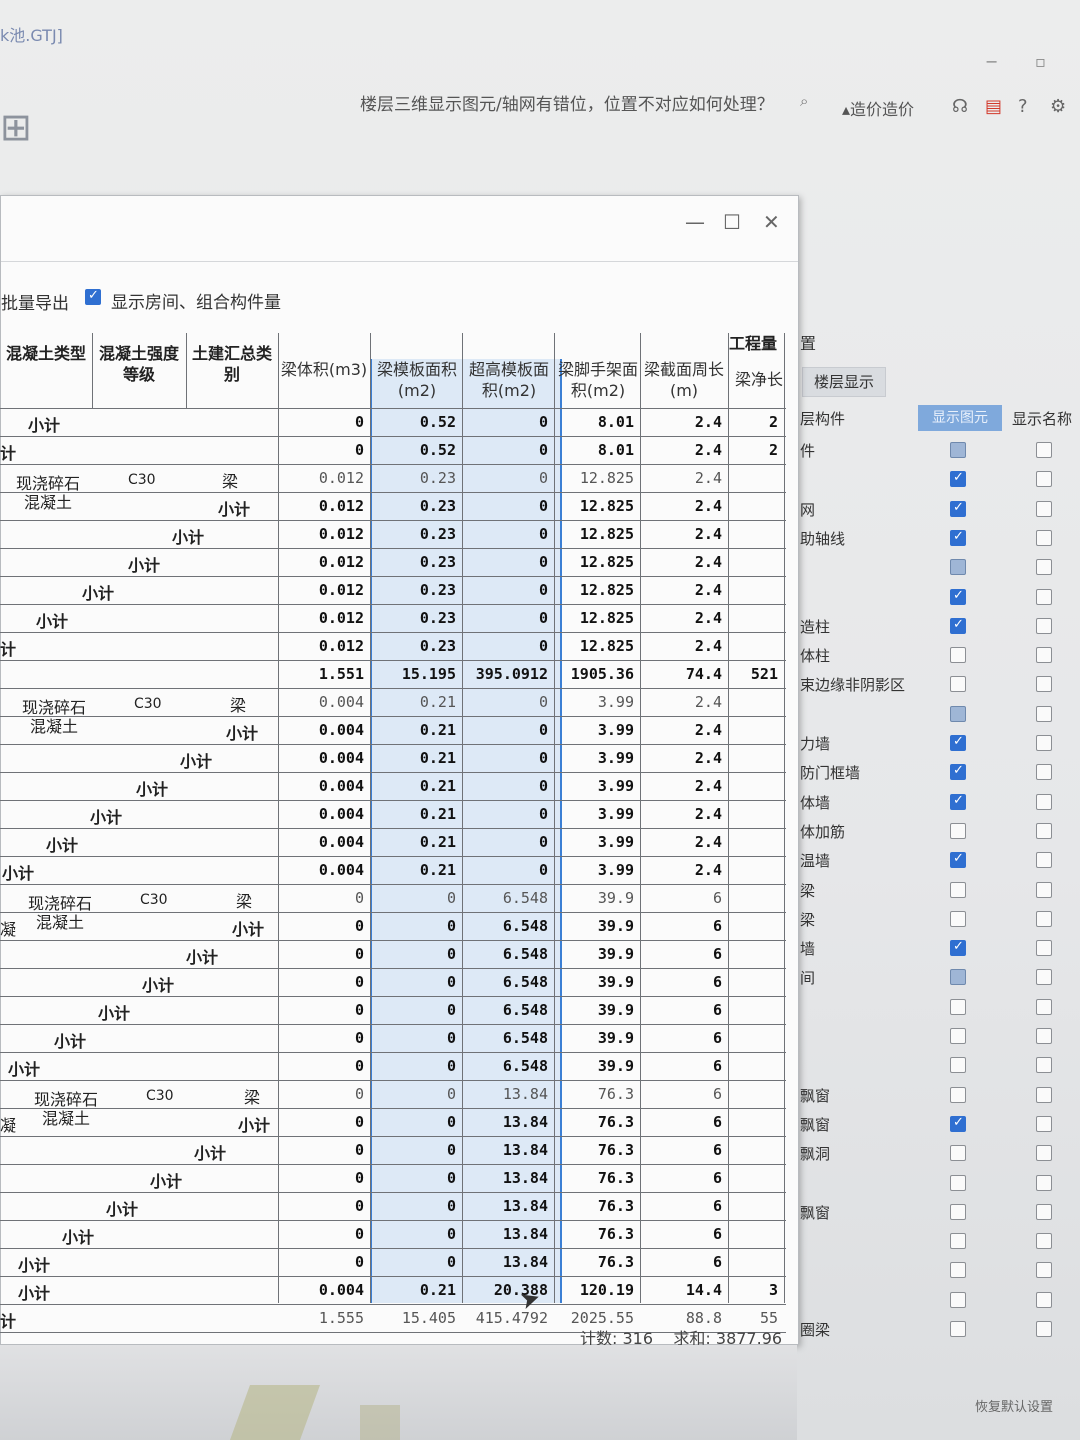 This screenshot has width=1080, height=1440. What do you see at coordinates (21, 133) in the screenshot?
I see `table-tool-icon: ⊞` at bounding box center [21, 133].